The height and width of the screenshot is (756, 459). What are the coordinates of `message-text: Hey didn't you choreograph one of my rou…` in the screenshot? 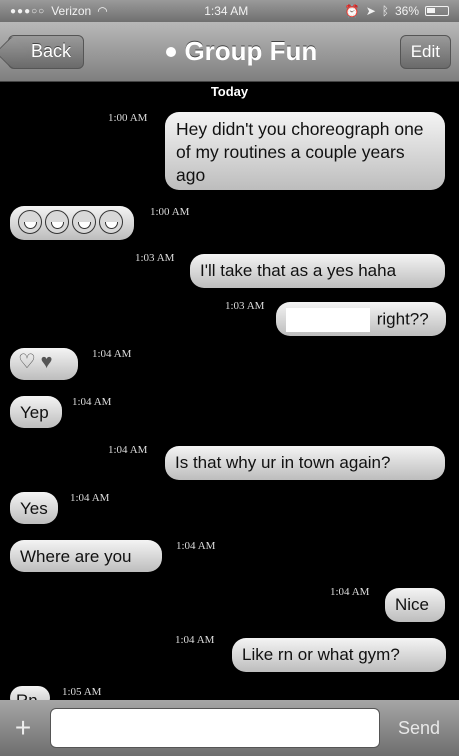 It's located at (300, 152).